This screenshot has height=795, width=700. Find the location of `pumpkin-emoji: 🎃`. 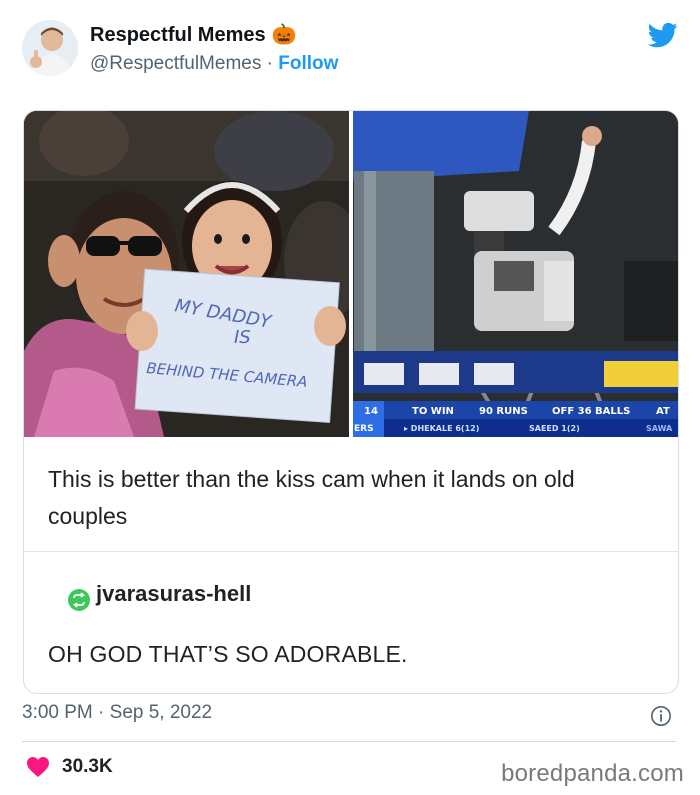

pumpkin-emoji: 🎃 is located at coordinates (284, 35).